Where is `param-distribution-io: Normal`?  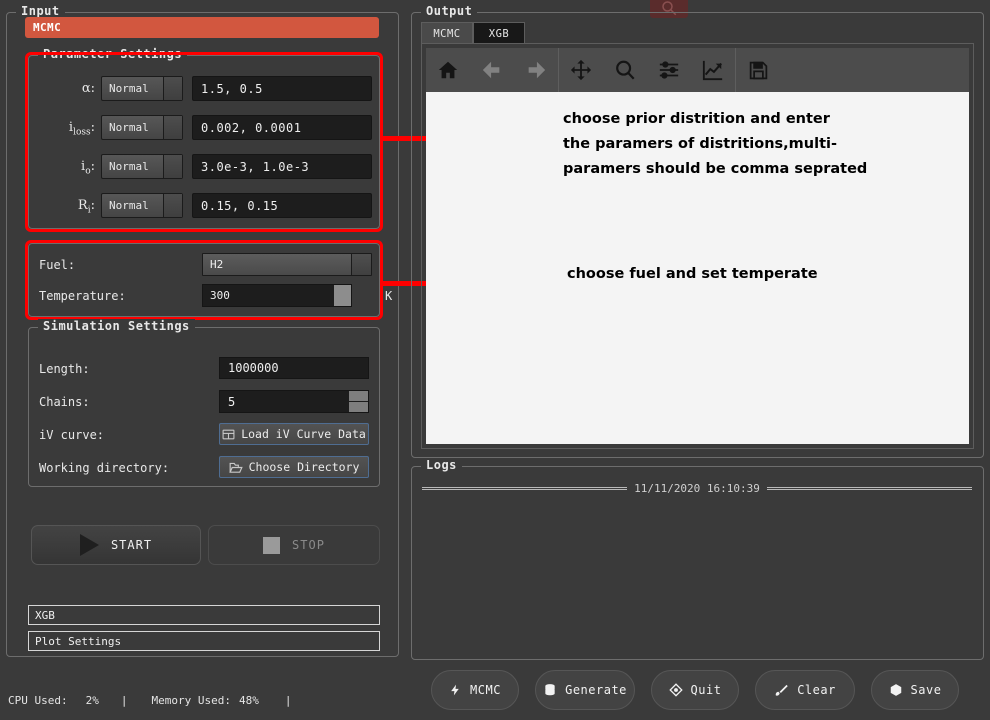 param-distribution-io: Normal is located at coordinates (142, 166).